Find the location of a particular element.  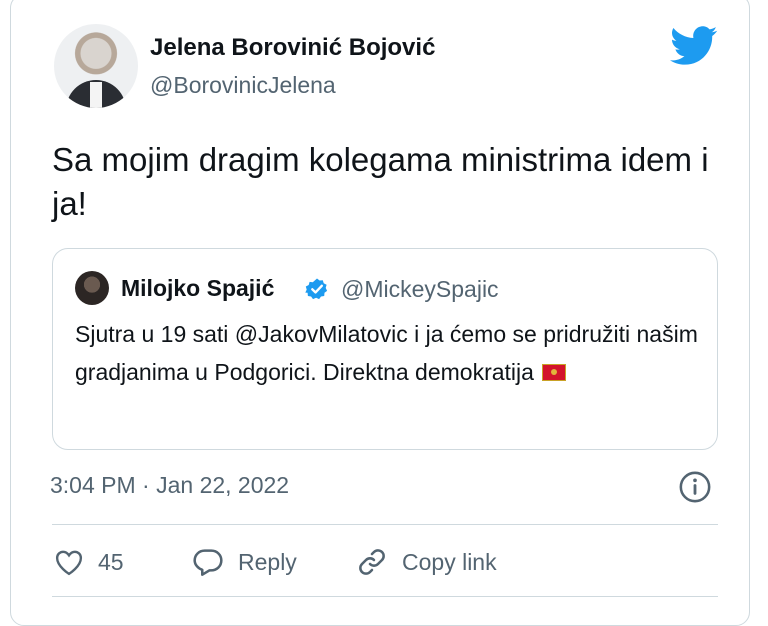

twitter-bird-icon is located at coordinates (694, 46).